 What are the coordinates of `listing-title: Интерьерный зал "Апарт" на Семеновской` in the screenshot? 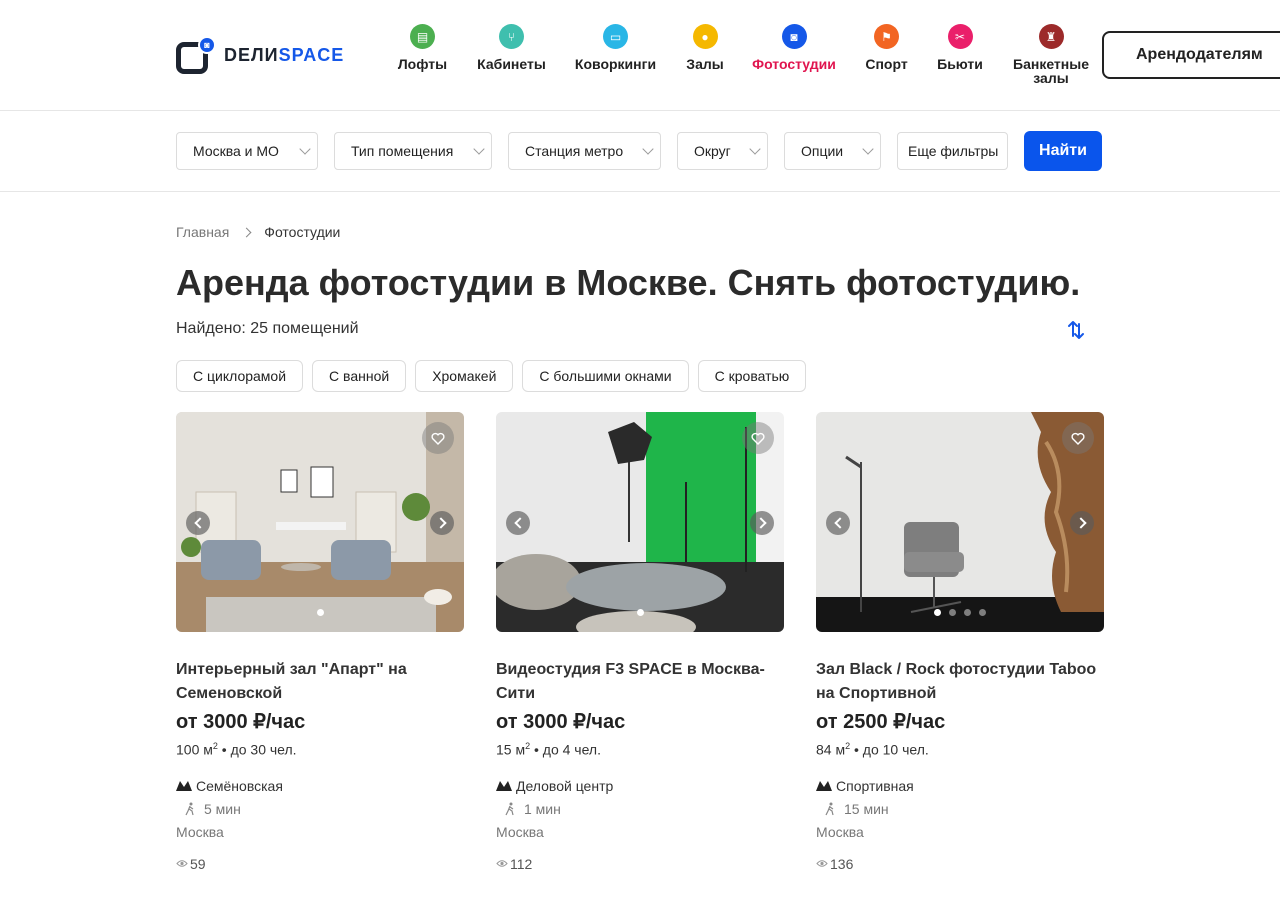 It's located at (320, 682).